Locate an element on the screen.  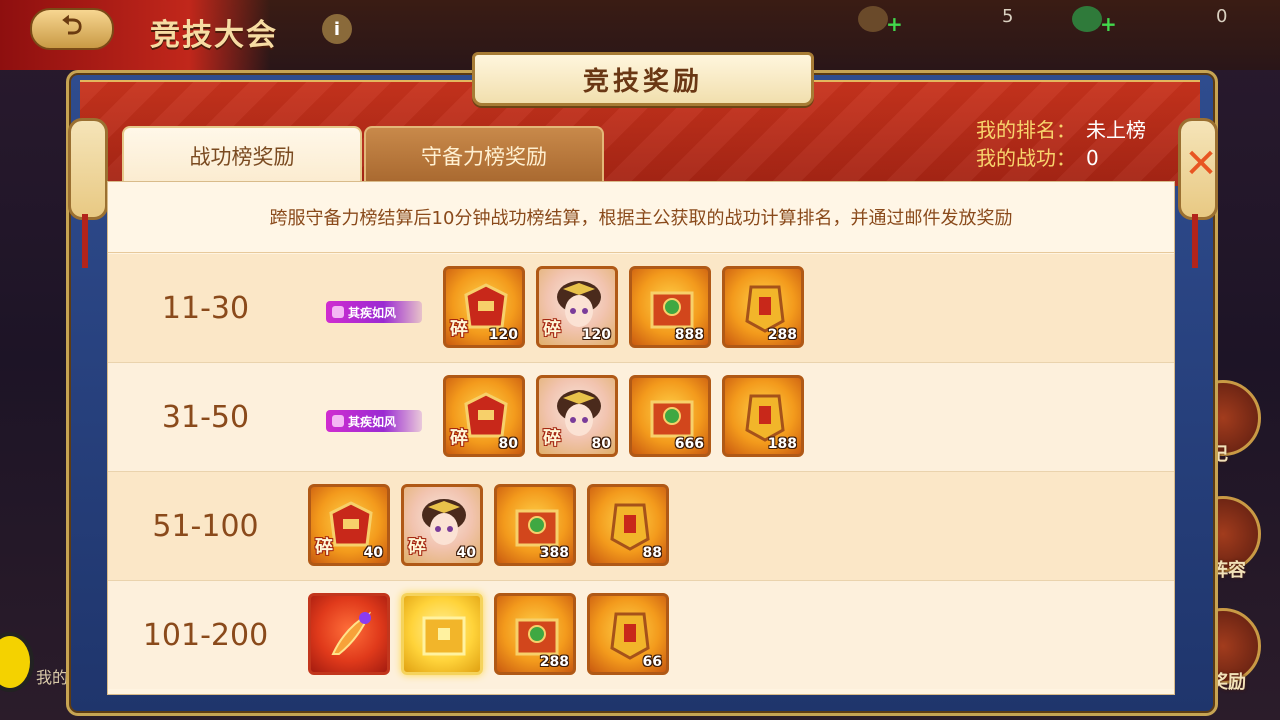
treasure-box-icon: 288 is located at coordinates (535, 634).